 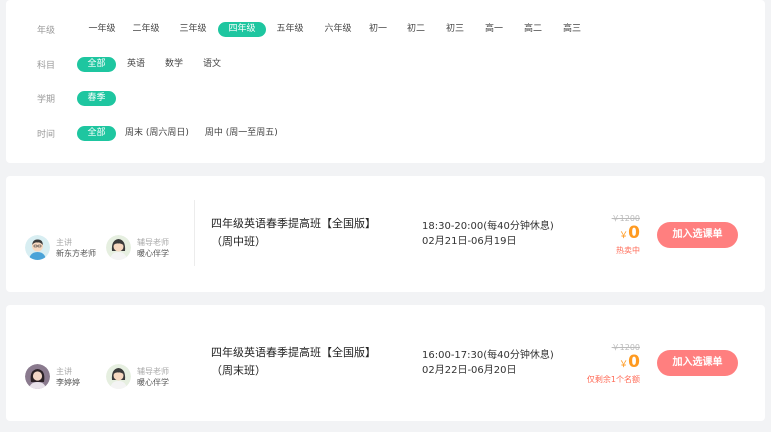 What do you see at coordinates (242, 29) in the screenshot?
I see `grade-option-4: 四年级` at bounding box center [242, 29].